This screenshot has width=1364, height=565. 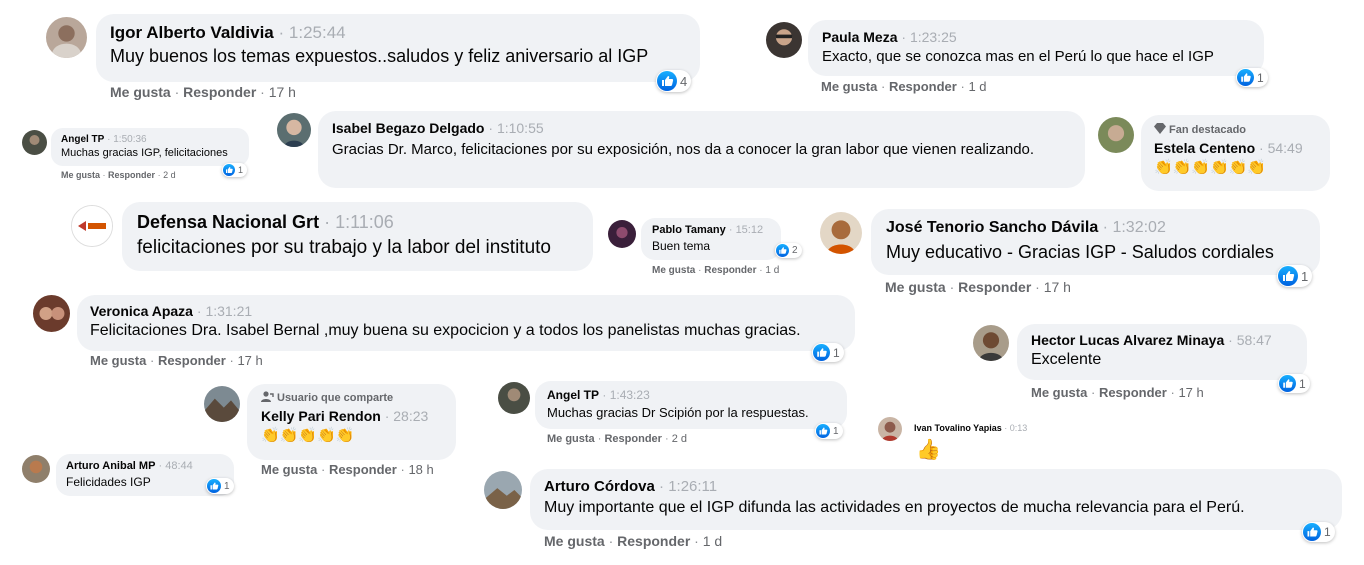 I want to click on timestamp: 48:44, so click(x=179, y=466).